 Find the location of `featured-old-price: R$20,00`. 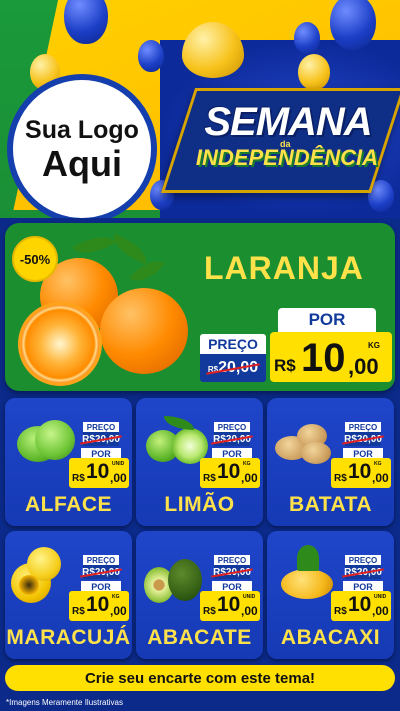

featured-old-price: R$20,00 is located at coordinates (233, 368).